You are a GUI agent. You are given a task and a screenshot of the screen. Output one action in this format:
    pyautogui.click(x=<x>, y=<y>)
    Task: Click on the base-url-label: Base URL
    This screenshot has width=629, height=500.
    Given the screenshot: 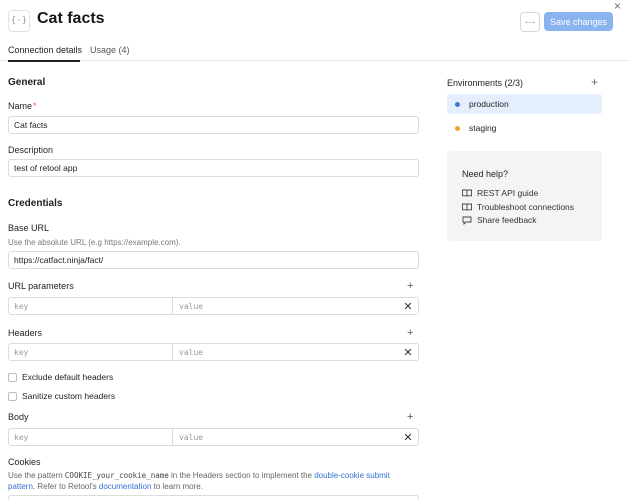 What is the action you would take?
    pyautogui.click(x=29, y=228)
    